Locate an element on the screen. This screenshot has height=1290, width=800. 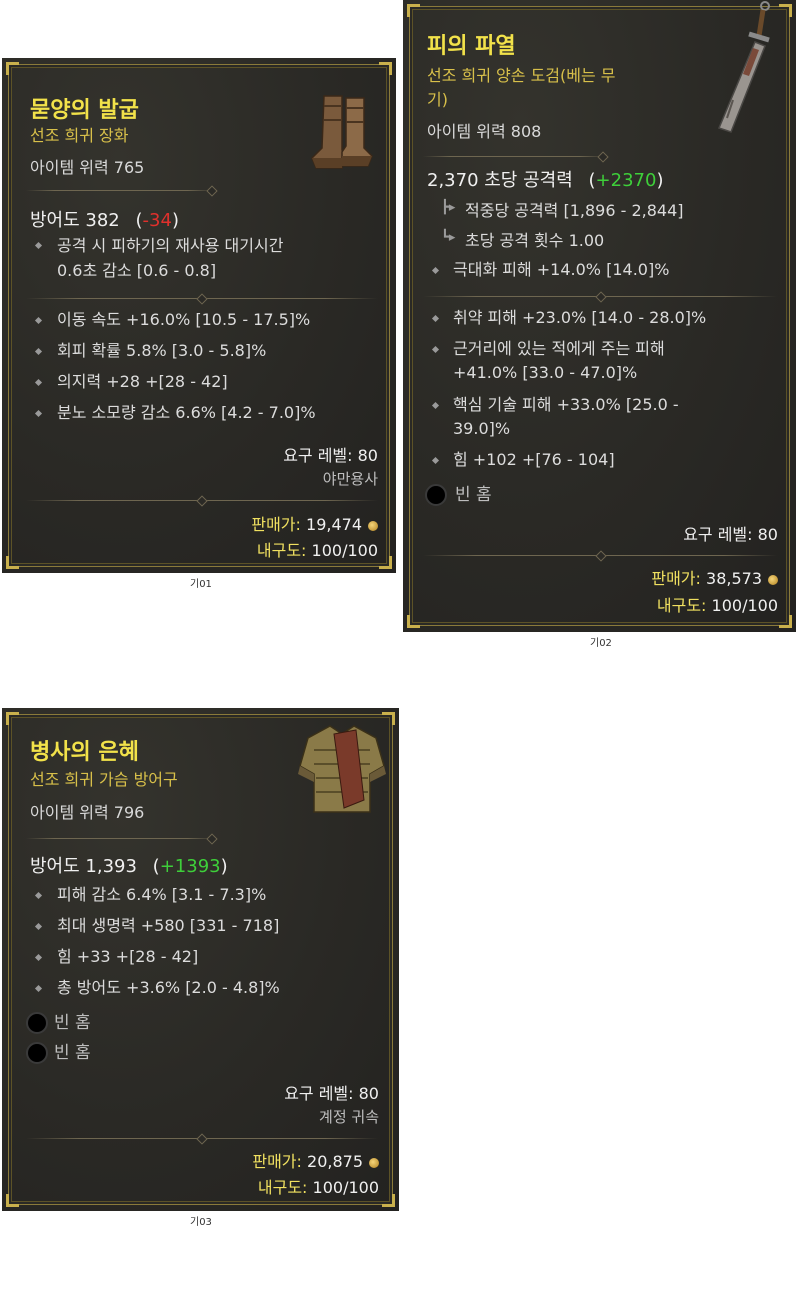
armor-delta: +1393 is located at coordinates (190, 866).